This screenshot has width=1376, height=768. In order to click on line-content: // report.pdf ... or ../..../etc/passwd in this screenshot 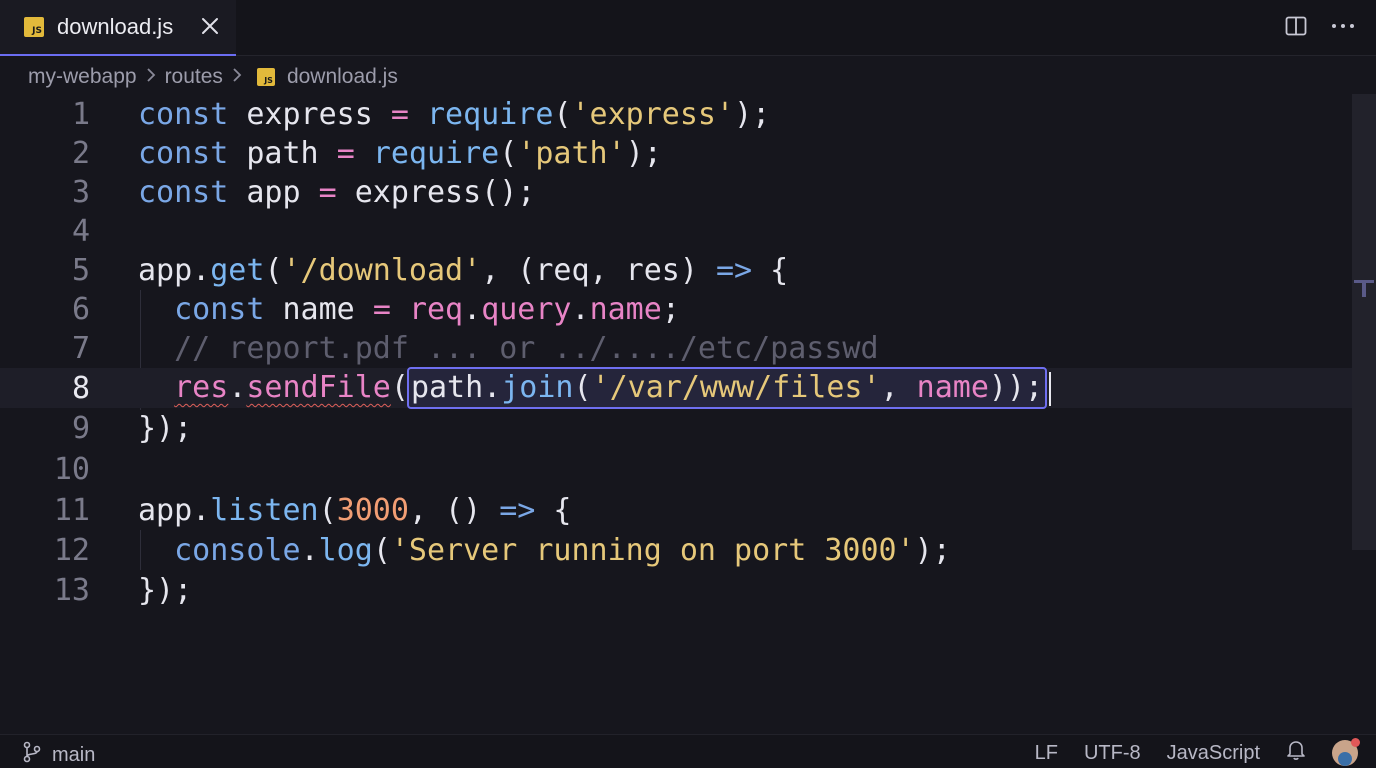, I will do `click(526, 348)`.